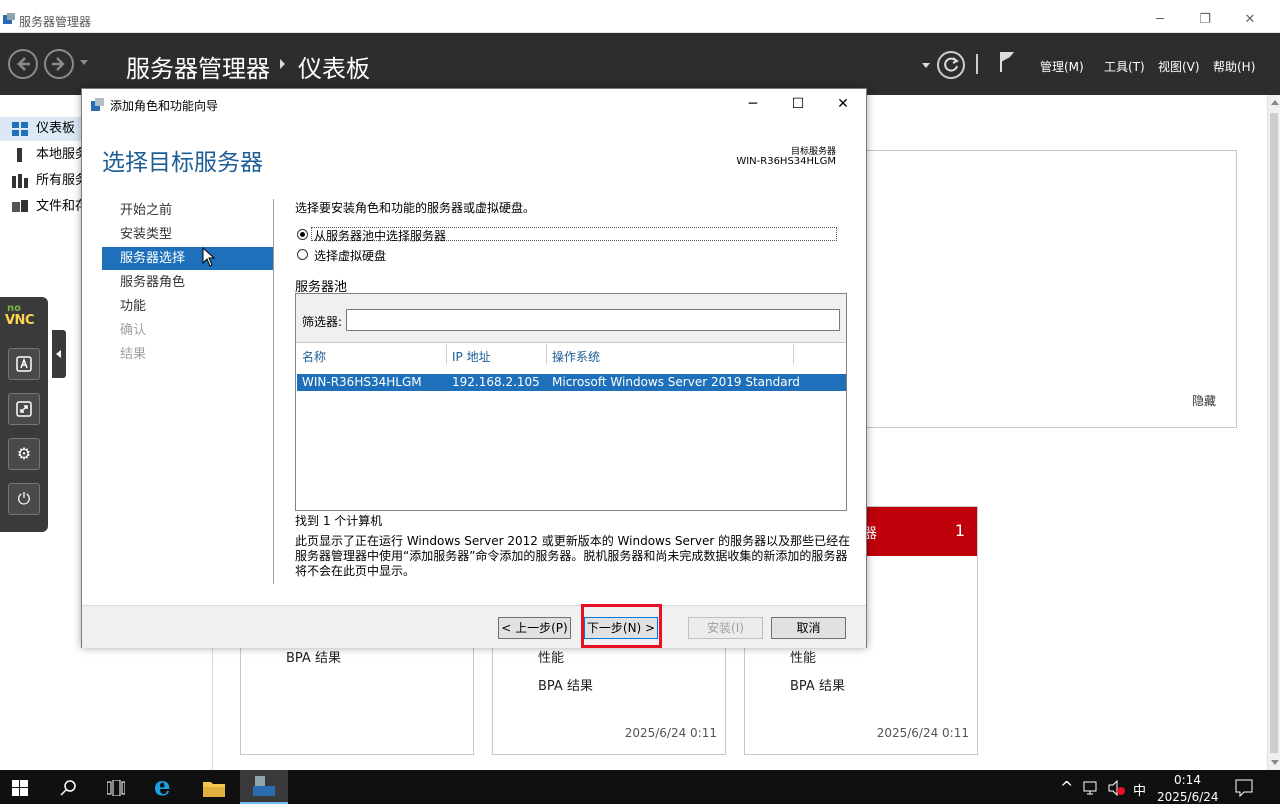 The height and width of the screenshot is (804, 1280). I want to click on power-icon: ⏻, so click(24, 499).